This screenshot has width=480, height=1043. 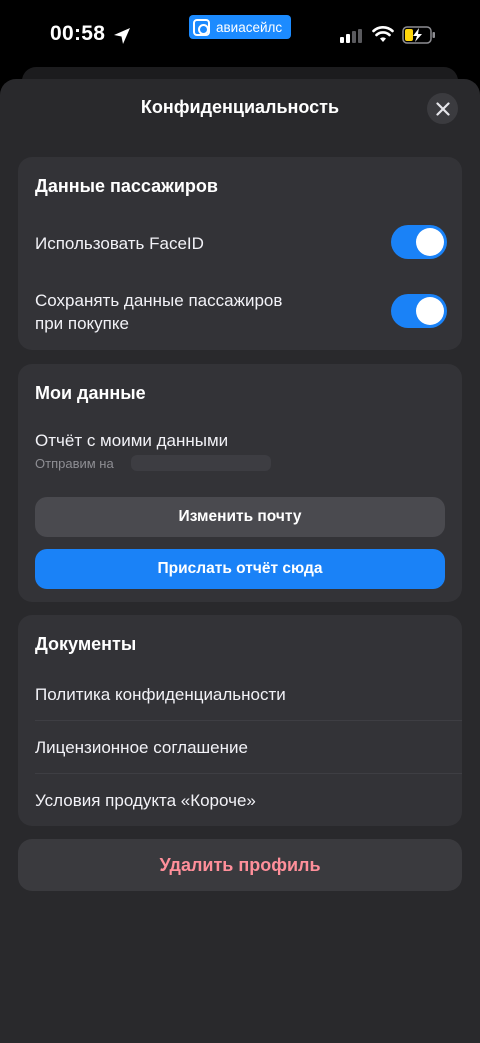 I want to click on signal-icon, so click(x=351, y=36).